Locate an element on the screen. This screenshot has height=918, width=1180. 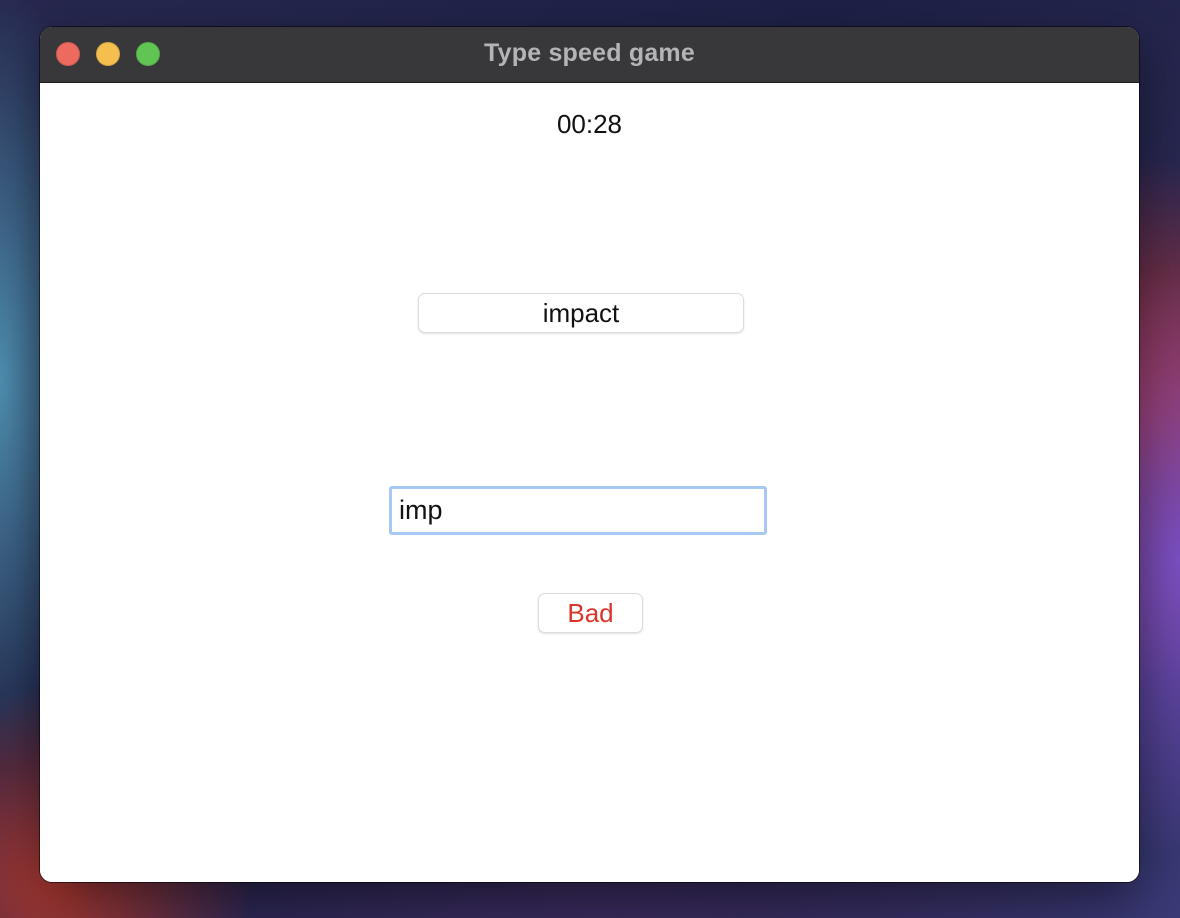
result-status-label: Bad is located at coordinates (590, 613).